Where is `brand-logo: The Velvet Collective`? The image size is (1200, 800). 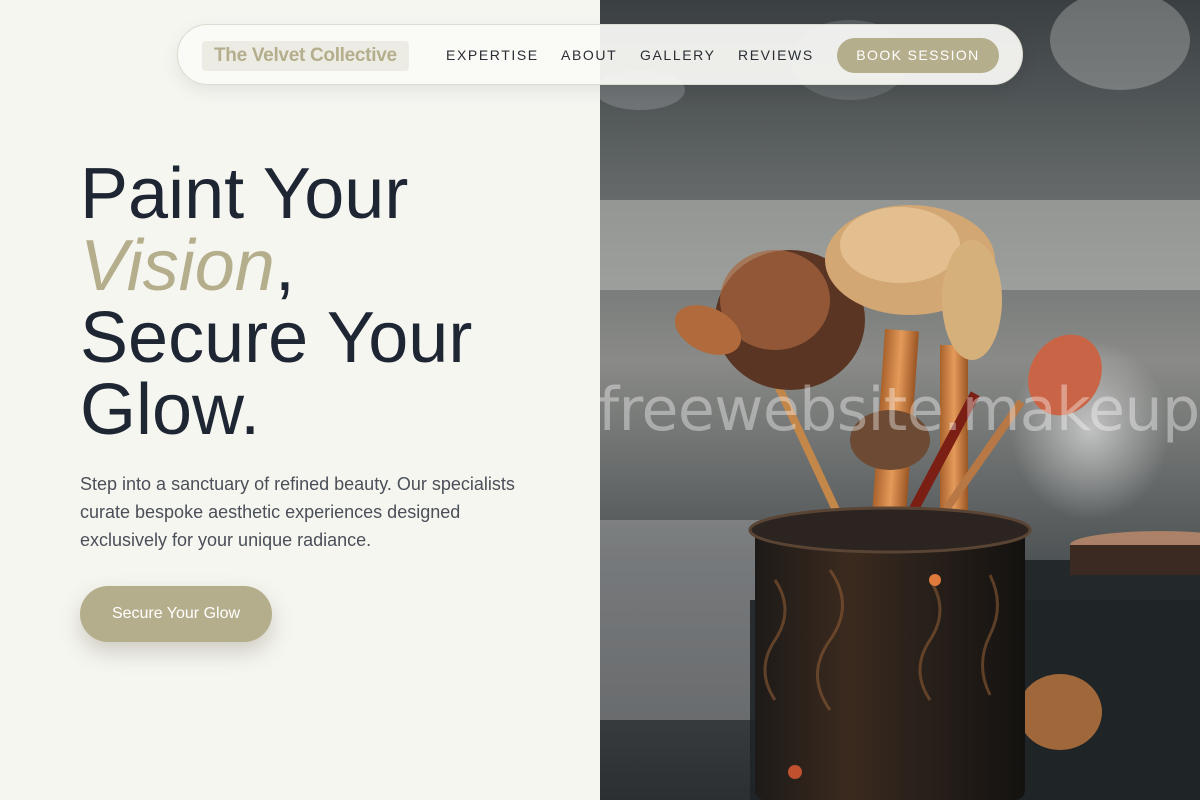 brand-logo: The Velvet Collective is located at coordinates (305, 56).